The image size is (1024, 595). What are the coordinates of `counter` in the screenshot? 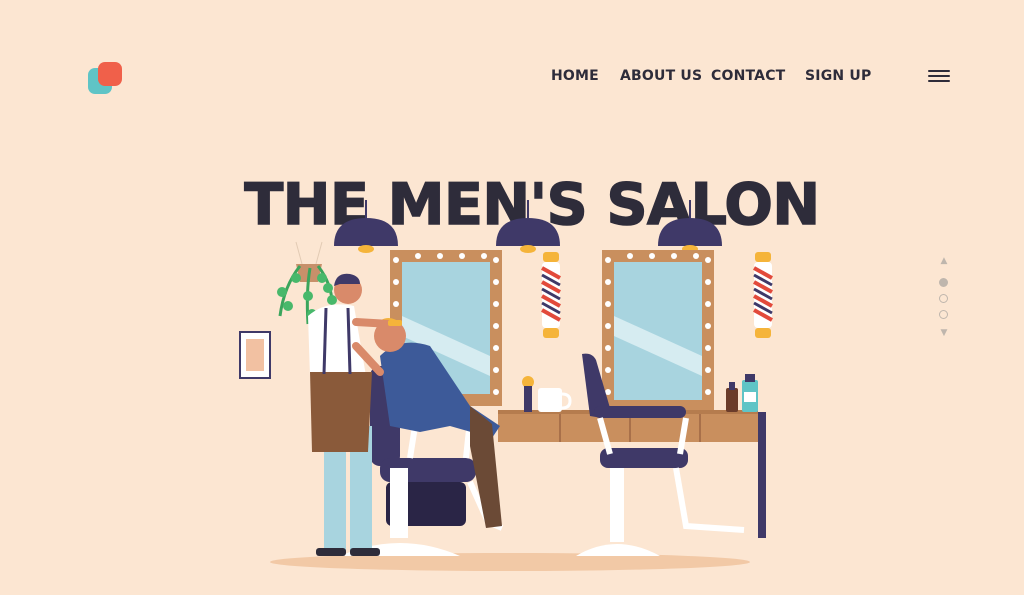 It's located at (632, 474).